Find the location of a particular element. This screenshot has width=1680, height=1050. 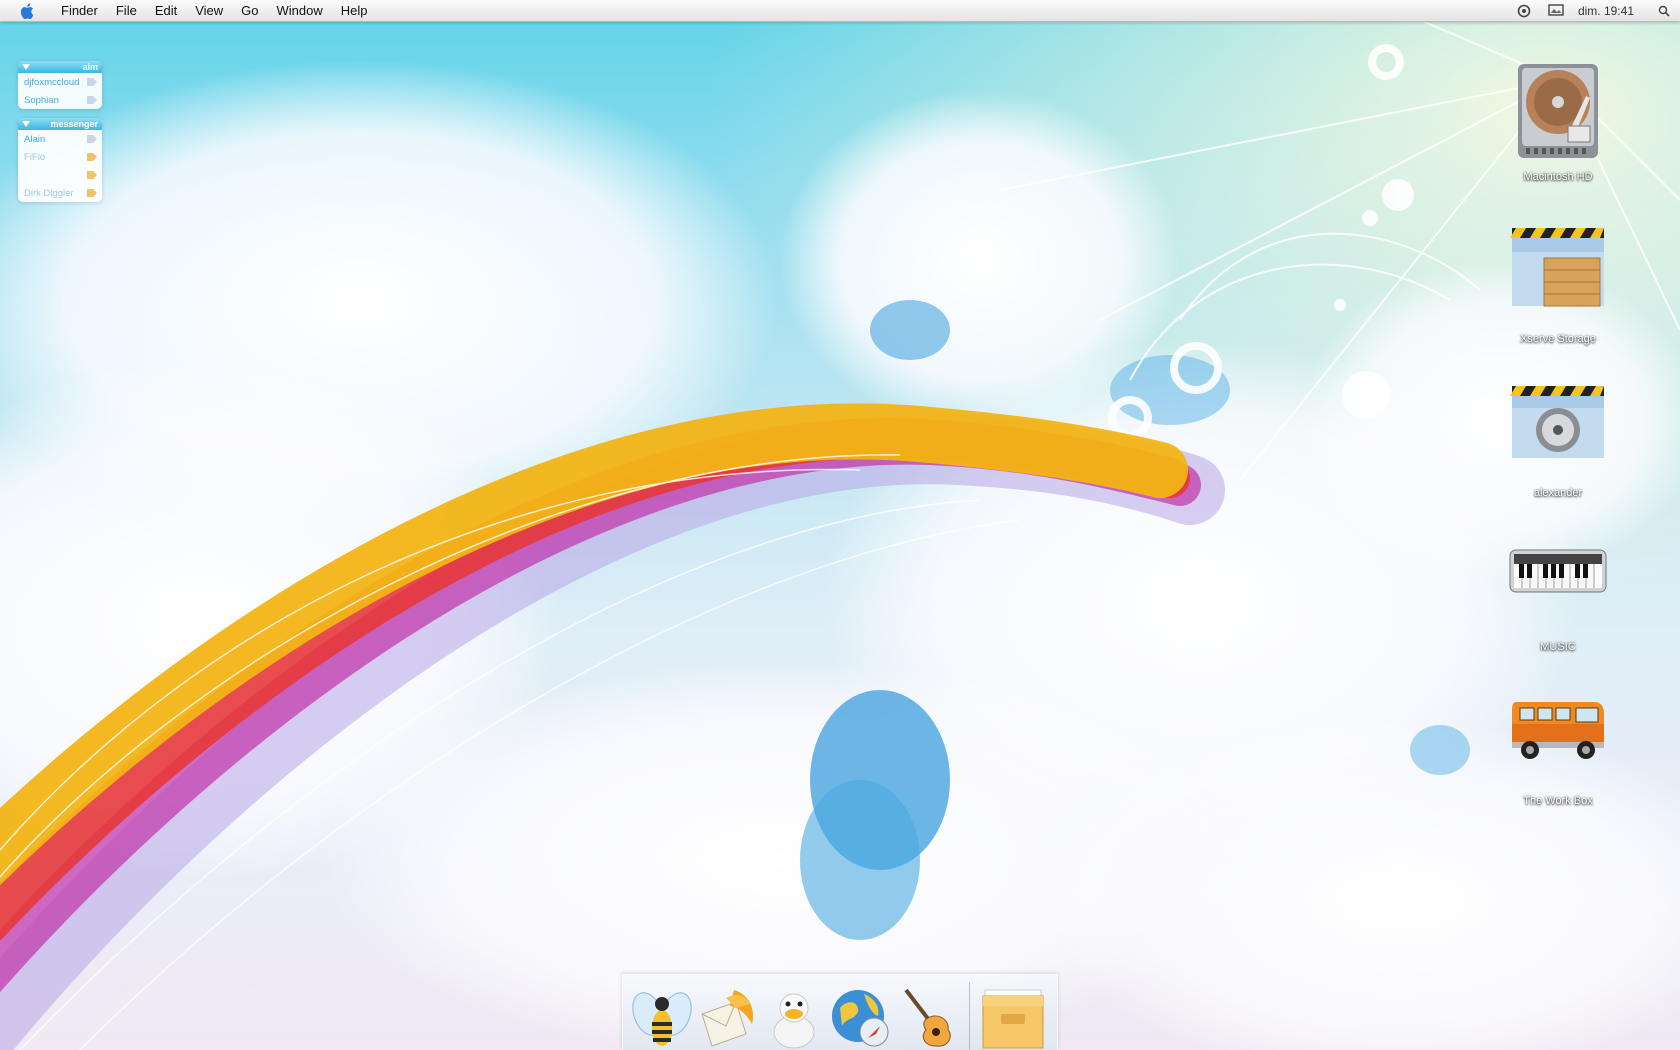

desktop-icon-xserve-storage: Xserve Storage is located at coordinates (1558, 283).